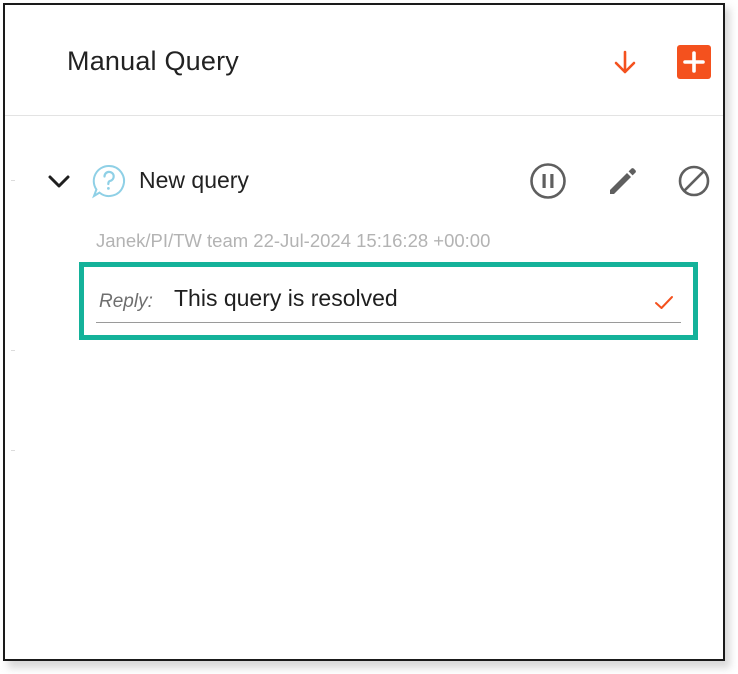  I want to click on add-query-button, so click(694, 62).